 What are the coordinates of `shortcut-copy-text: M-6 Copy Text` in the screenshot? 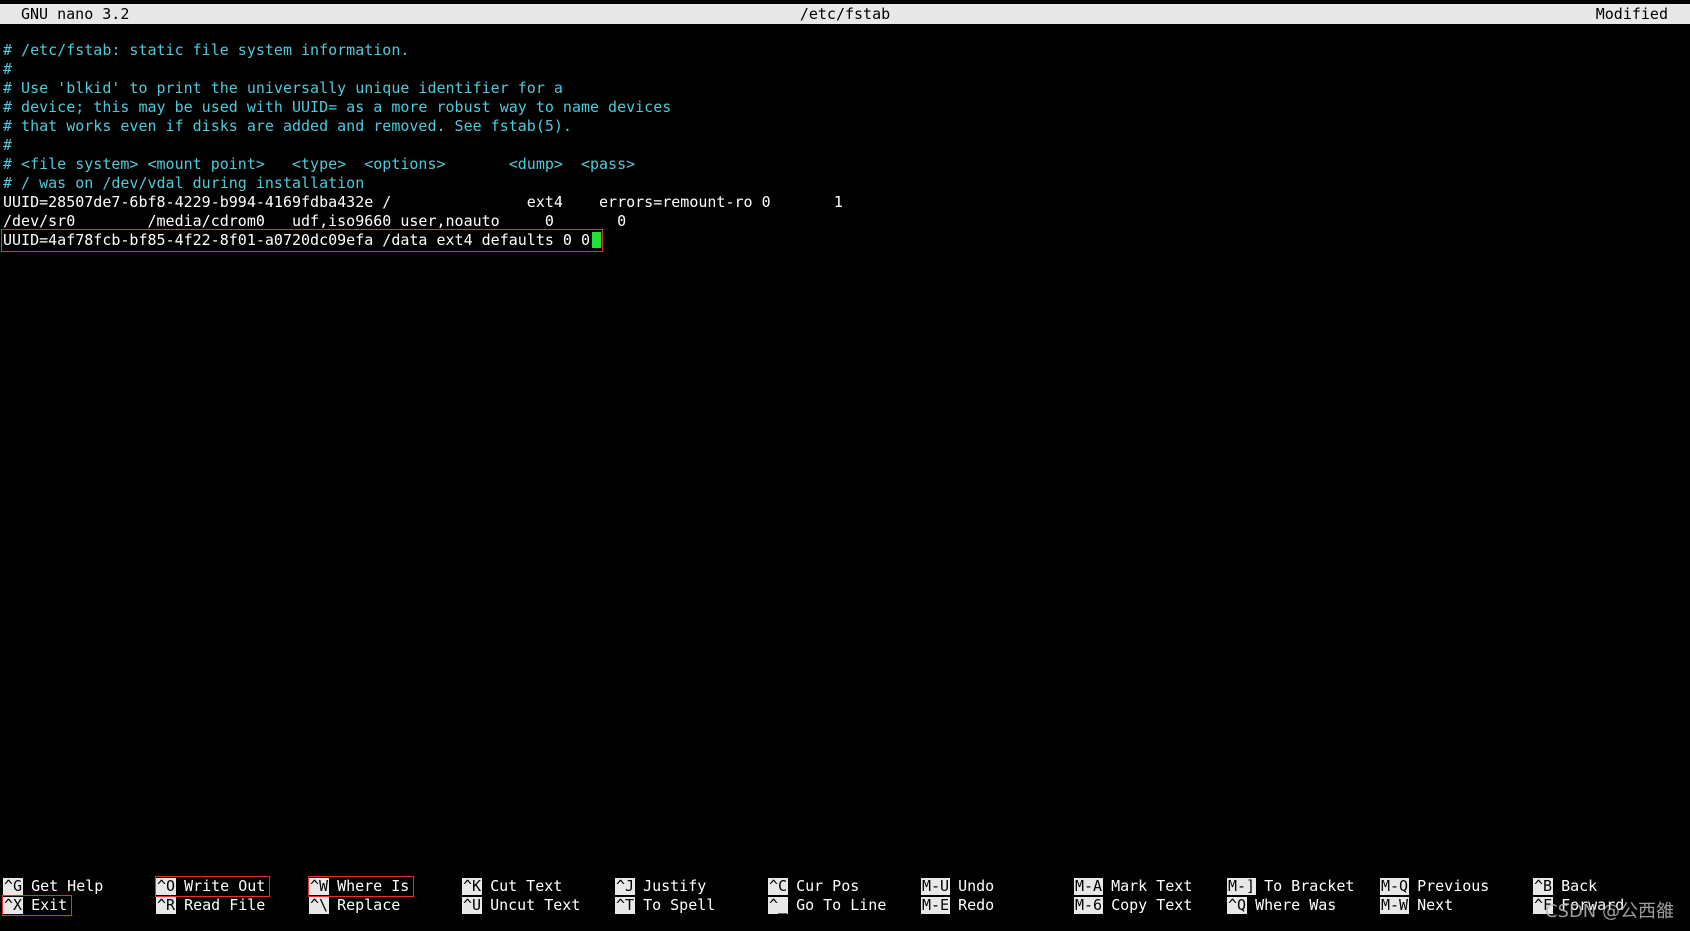 It's located at (1150, 905).